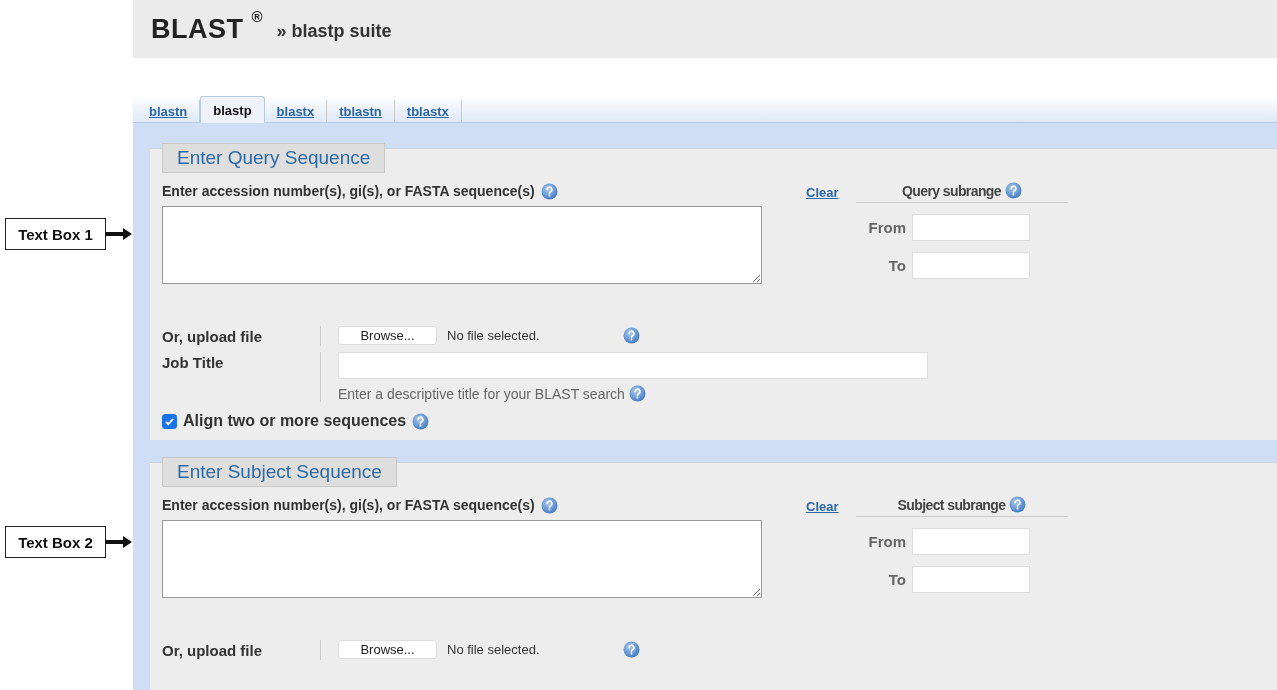  Describe the element at coordinates (55, 542) in the screenshot. I see `callout-label: Text Box 2` at that location.